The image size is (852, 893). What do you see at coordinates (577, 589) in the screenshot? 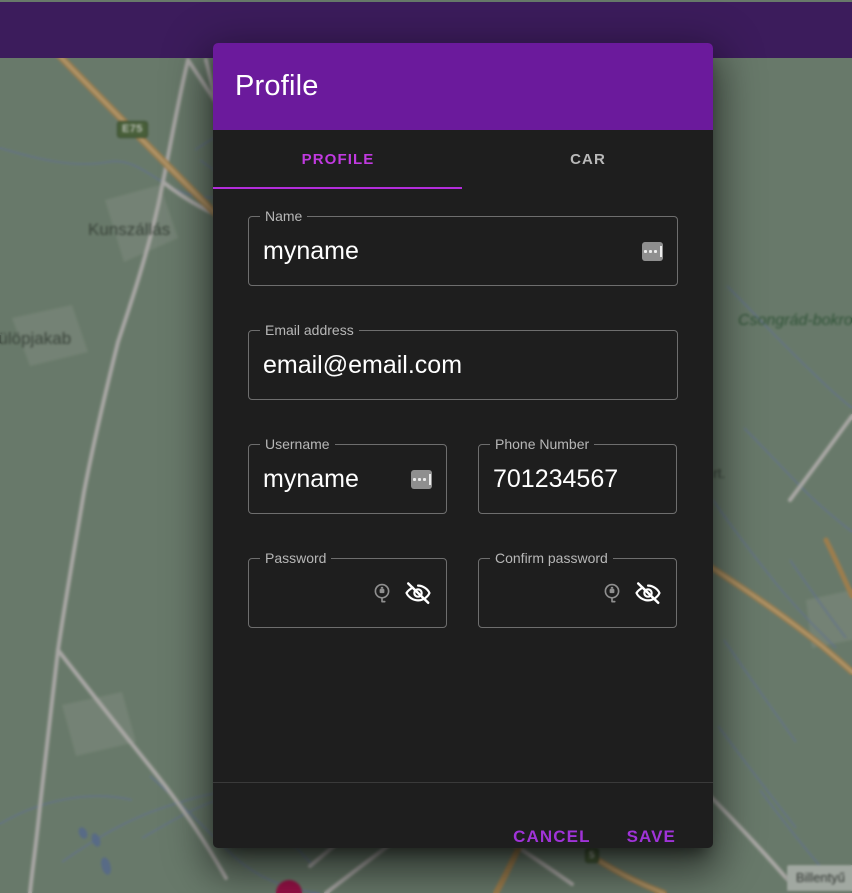
I see `confirm-password-field: Confirm password` at bounding box center [577, 589].